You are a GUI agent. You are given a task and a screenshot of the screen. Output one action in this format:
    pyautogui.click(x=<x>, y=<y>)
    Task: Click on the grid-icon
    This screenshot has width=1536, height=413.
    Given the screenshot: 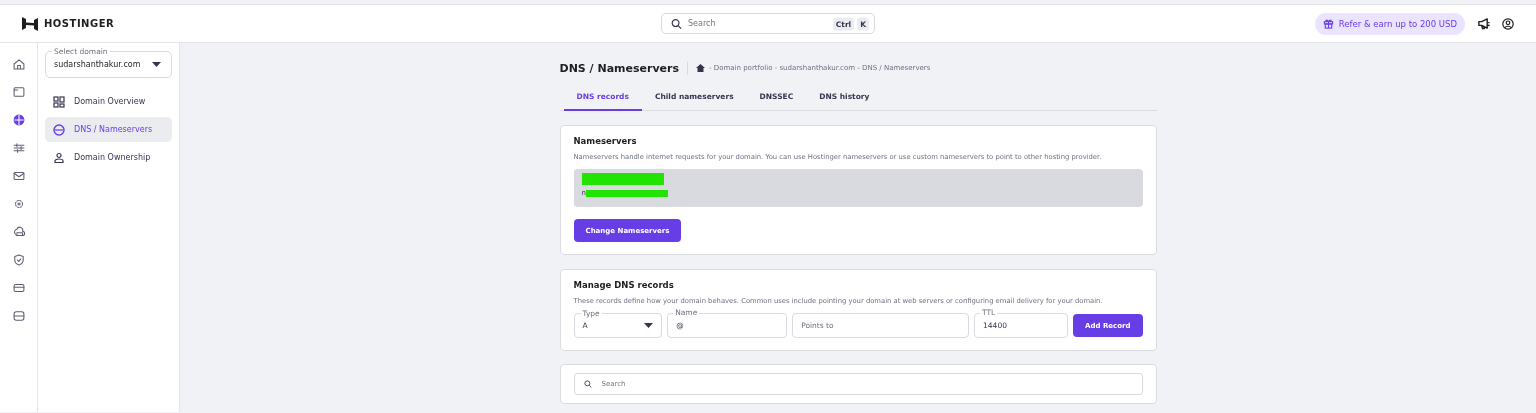 What is the action you would take?
    pyautogui.click(x=59, y=101)
    